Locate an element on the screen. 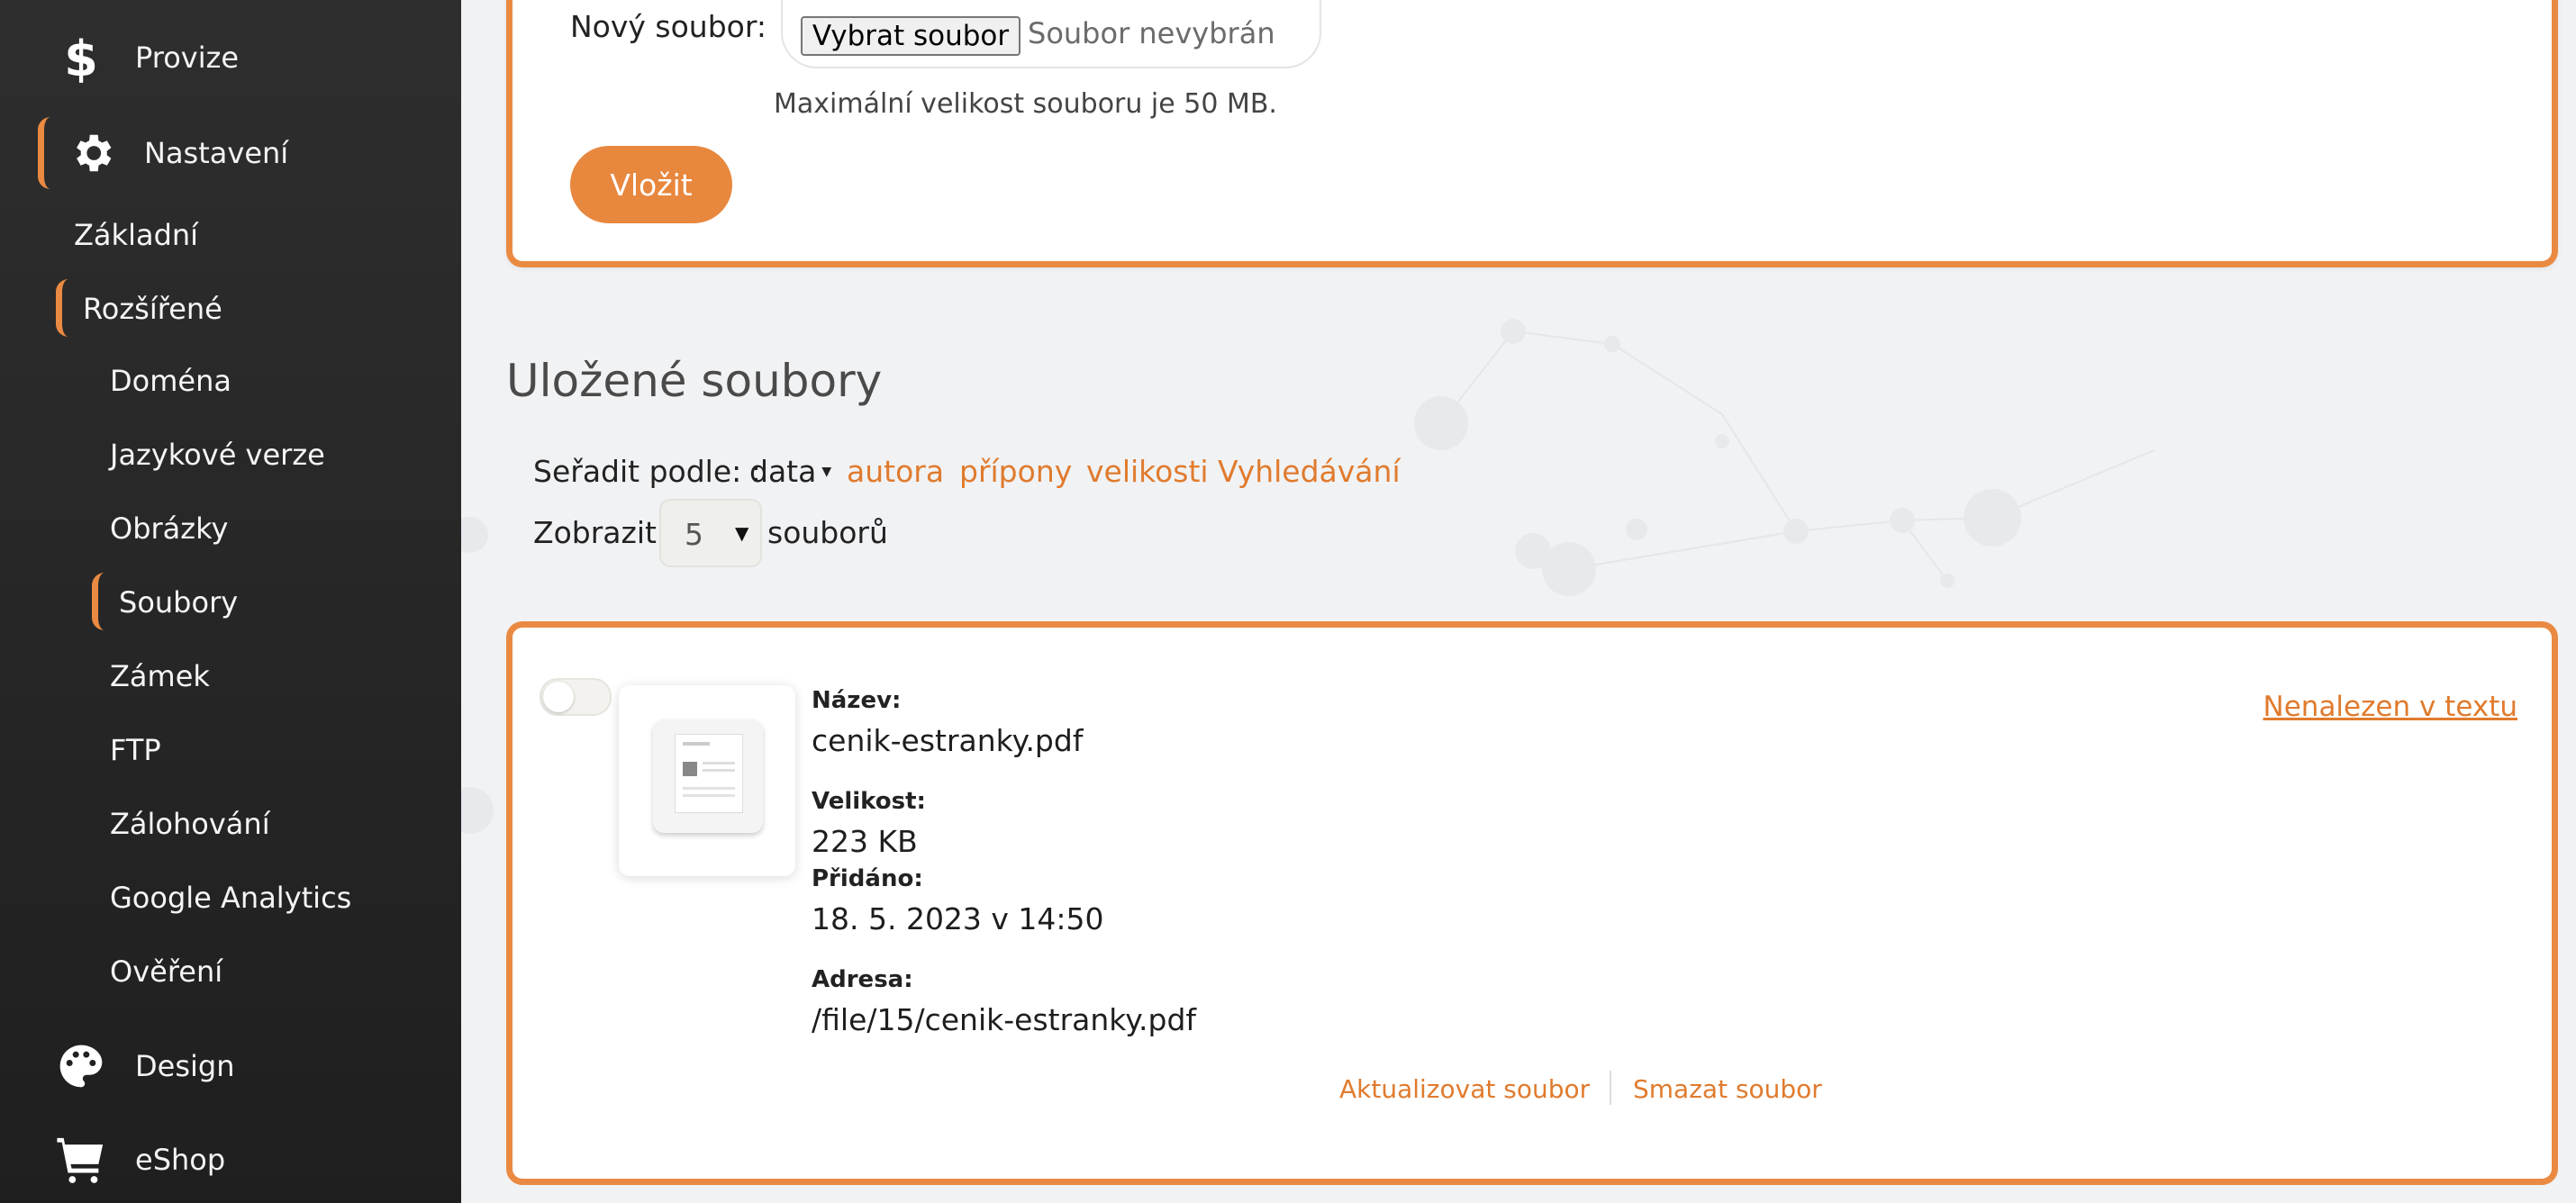 This screenshot has width=2576, height=1203. sort-option-data: data ▼ is located at coordinates (790, 471).